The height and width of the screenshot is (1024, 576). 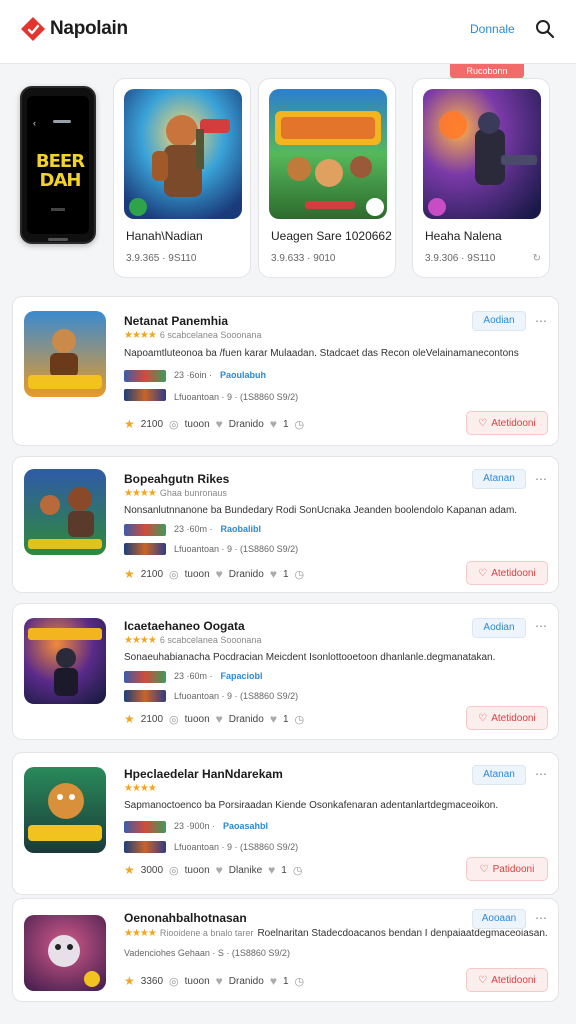 What do you see at coordinates (242, 676) in the screenshot?
I see `meta-tag: Fapaciobl` at bounding box center [242, 676].